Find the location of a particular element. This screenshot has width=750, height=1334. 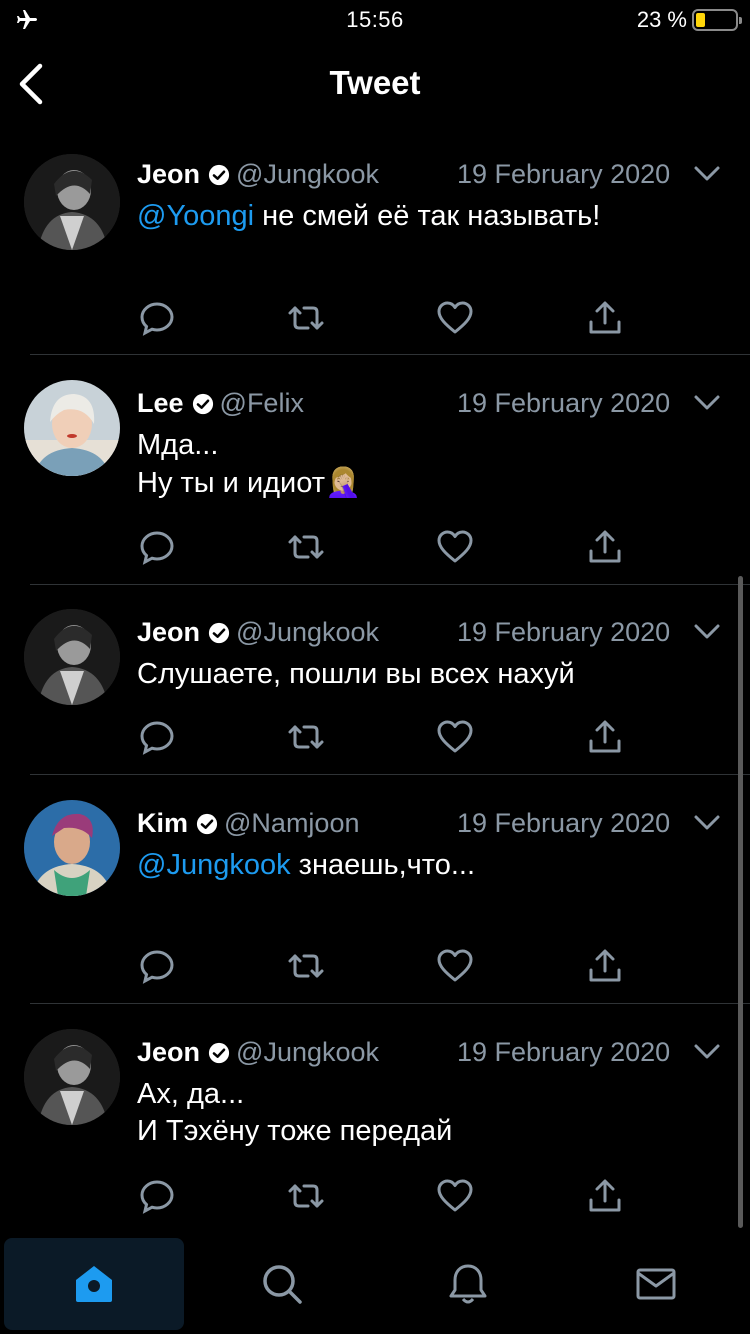

battery-percent: 23 % is located at coordinates (661, 19).